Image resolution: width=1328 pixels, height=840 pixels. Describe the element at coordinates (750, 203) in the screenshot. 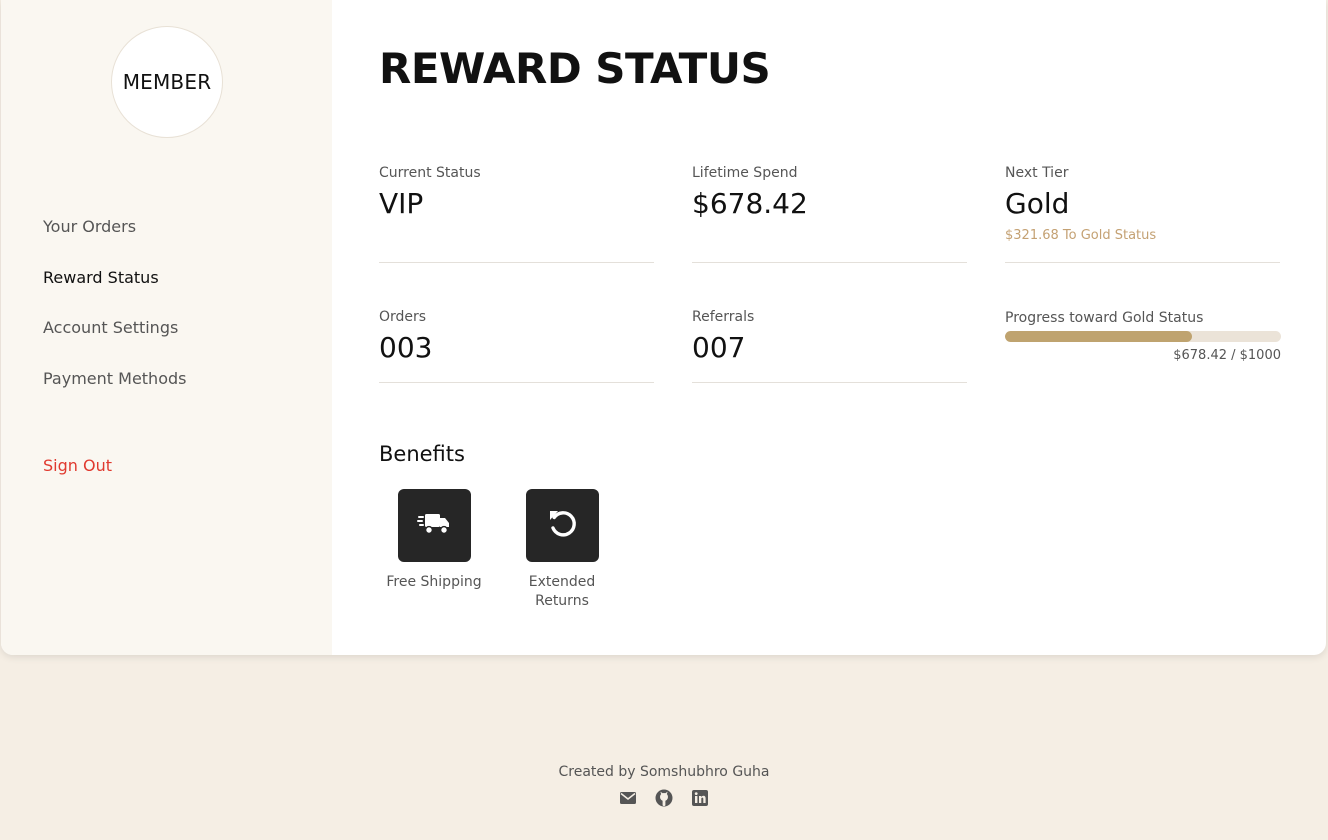

I see `stat-value: $678.42` at that location.